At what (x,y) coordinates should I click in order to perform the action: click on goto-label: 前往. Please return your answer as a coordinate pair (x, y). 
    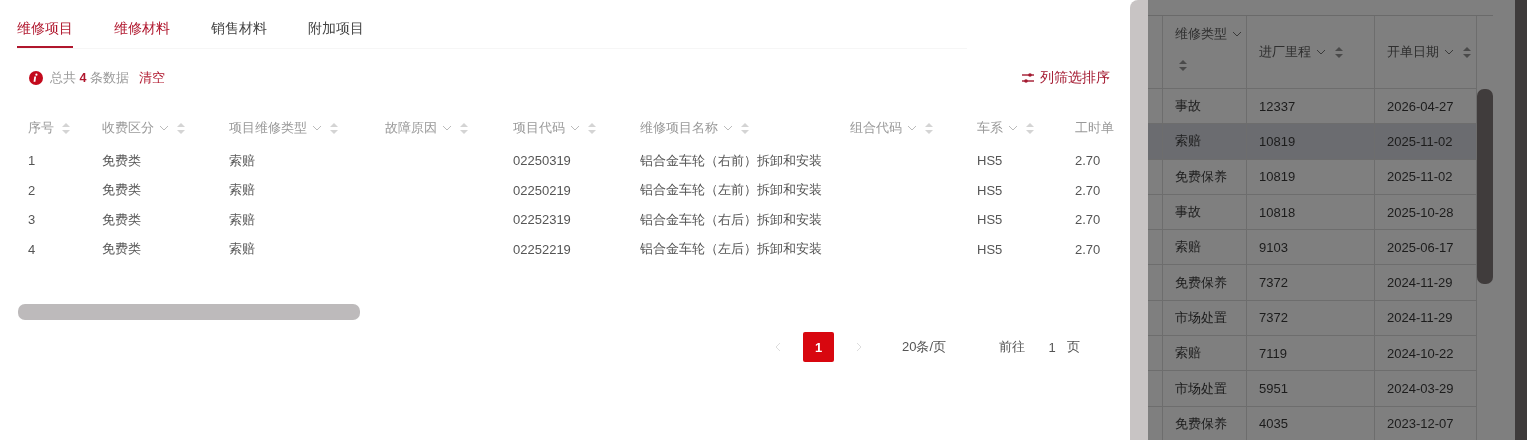
    Looking at the image, I should click on (1012, 347).